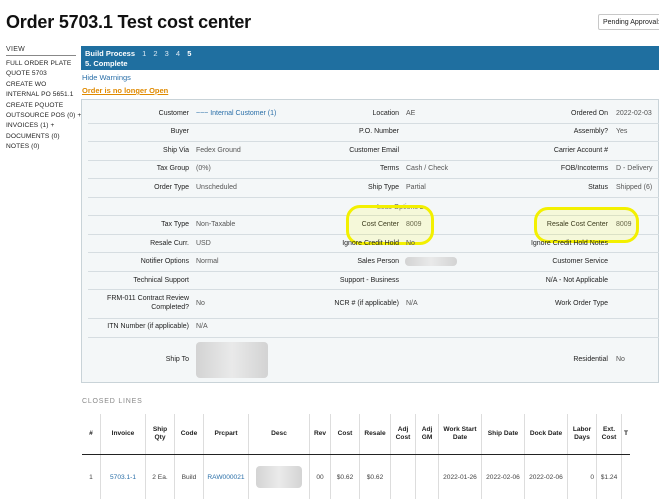 This screenshot has width=659, height=500. What do you see at coordinates (226, 476) in the screenshot?
I see `cell-prcpart-link: RAW000021` at bounding box center [226, 476].